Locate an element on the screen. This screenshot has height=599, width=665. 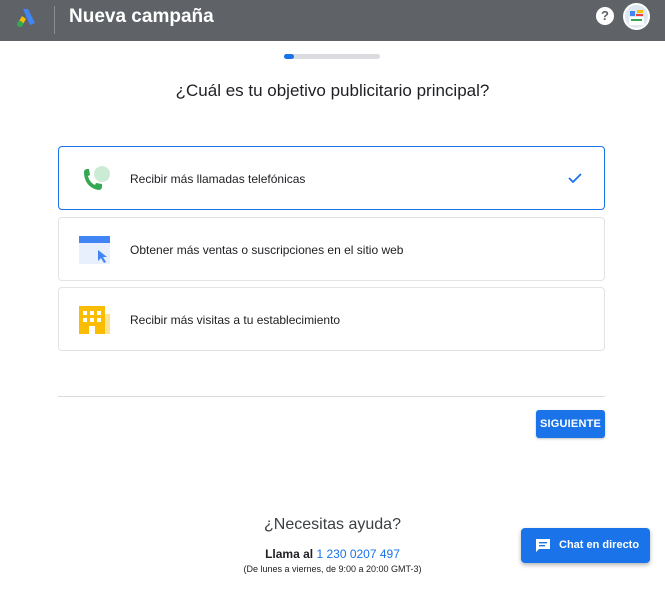
check-icon is located at coordinates (575, 178).